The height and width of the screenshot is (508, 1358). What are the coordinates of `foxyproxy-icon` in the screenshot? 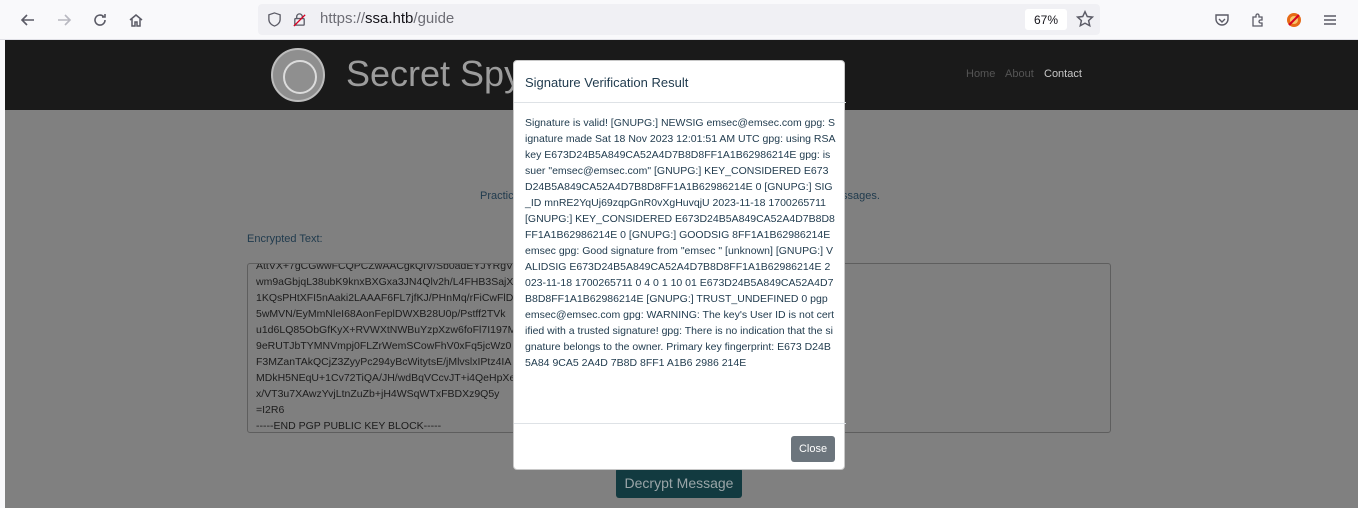 It's located at (1294, 20).